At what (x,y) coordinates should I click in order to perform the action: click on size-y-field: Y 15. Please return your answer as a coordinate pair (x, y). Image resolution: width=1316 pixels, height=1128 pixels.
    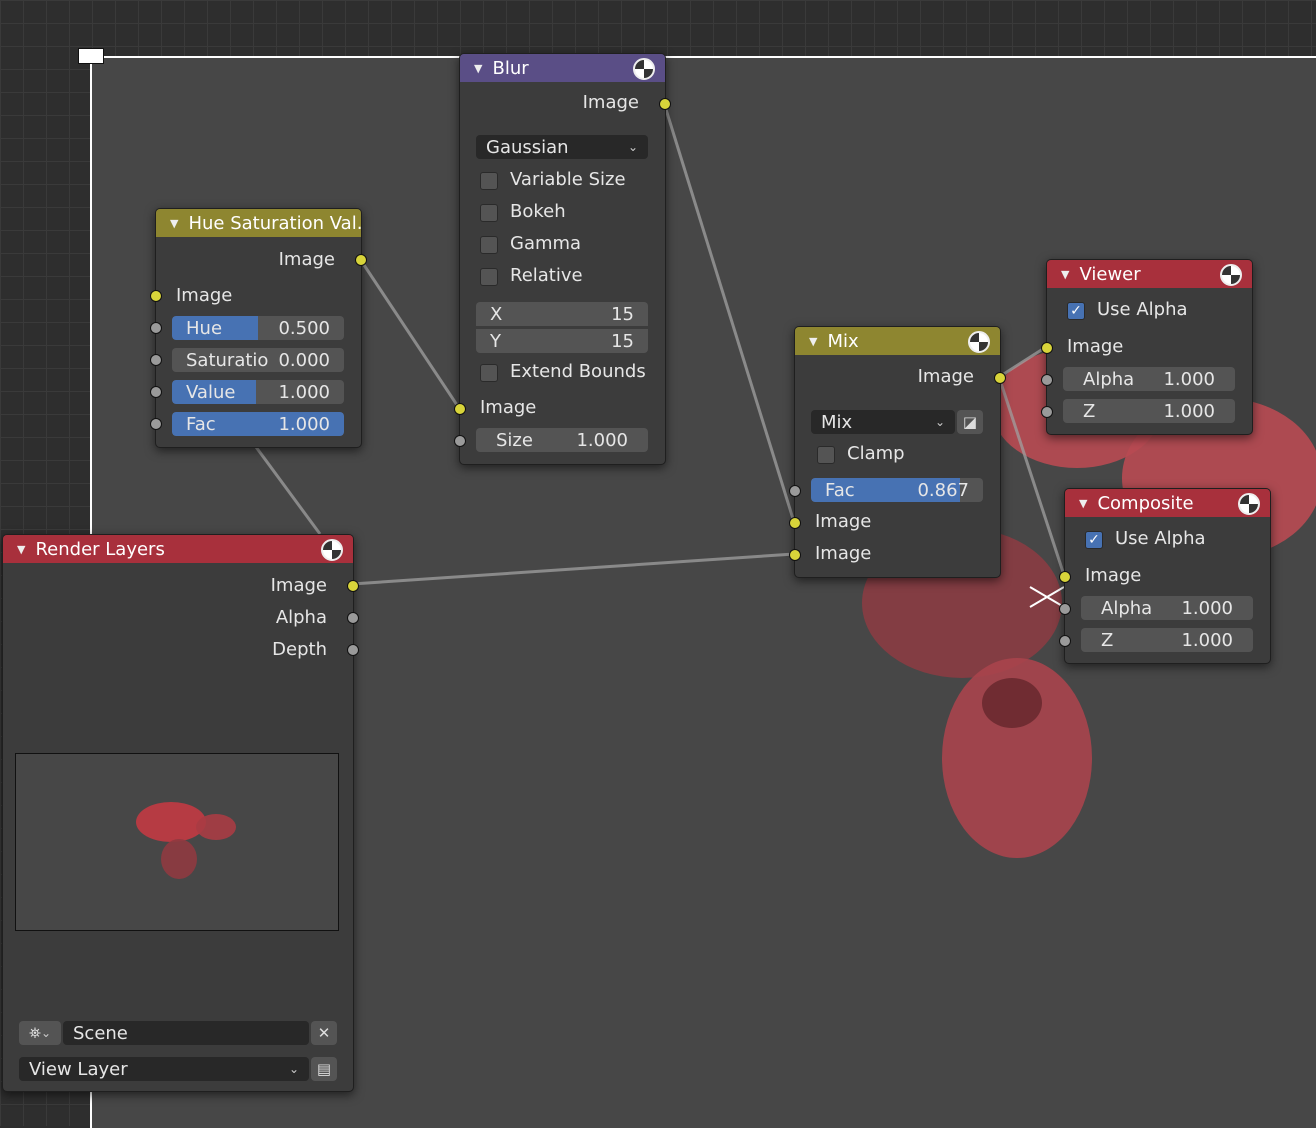
    Looking at the image, I should click on (562, 341).